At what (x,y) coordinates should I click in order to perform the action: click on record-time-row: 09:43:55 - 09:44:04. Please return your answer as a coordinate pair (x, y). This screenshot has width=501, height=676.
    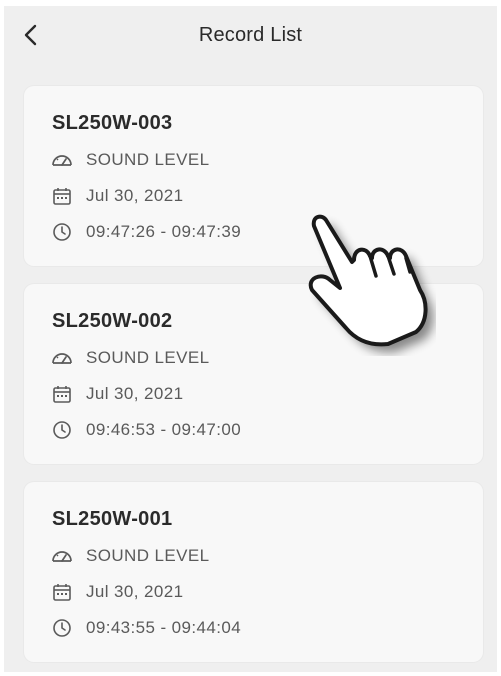
    Looking at the image, I should click on (146, 628).